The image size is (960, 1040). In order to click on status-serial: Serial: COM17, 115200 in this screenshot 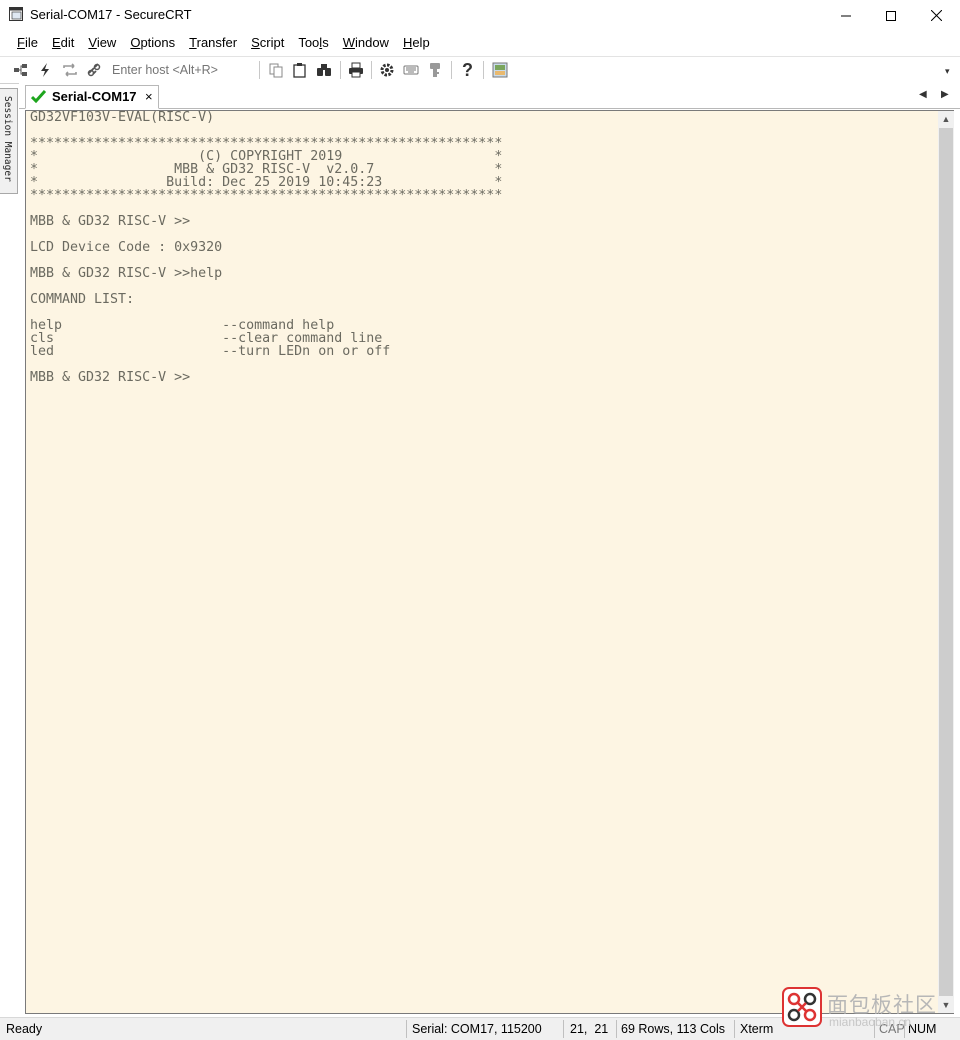, I will do `click(477, 1029)`.